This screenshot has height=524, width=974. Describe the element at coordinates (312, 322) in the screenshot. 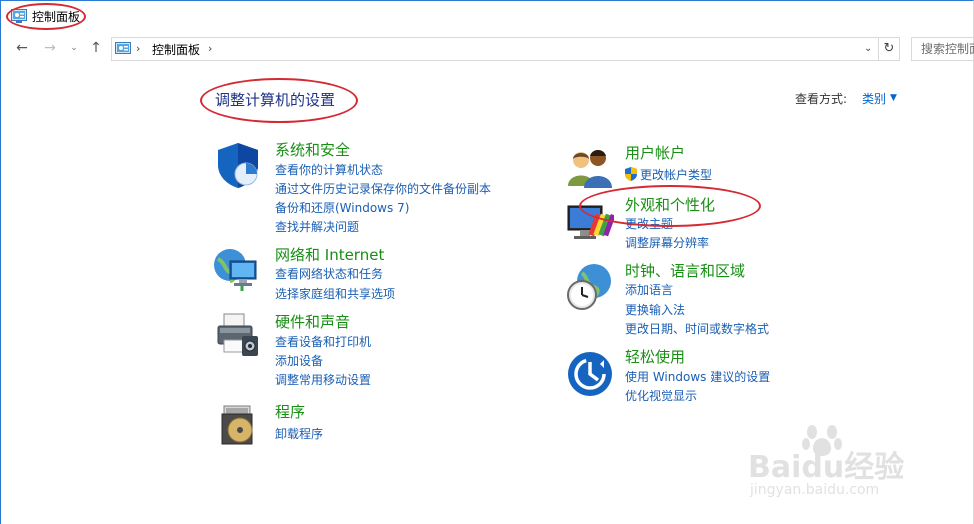

I see `category-title: 硬件和声音` at that location.